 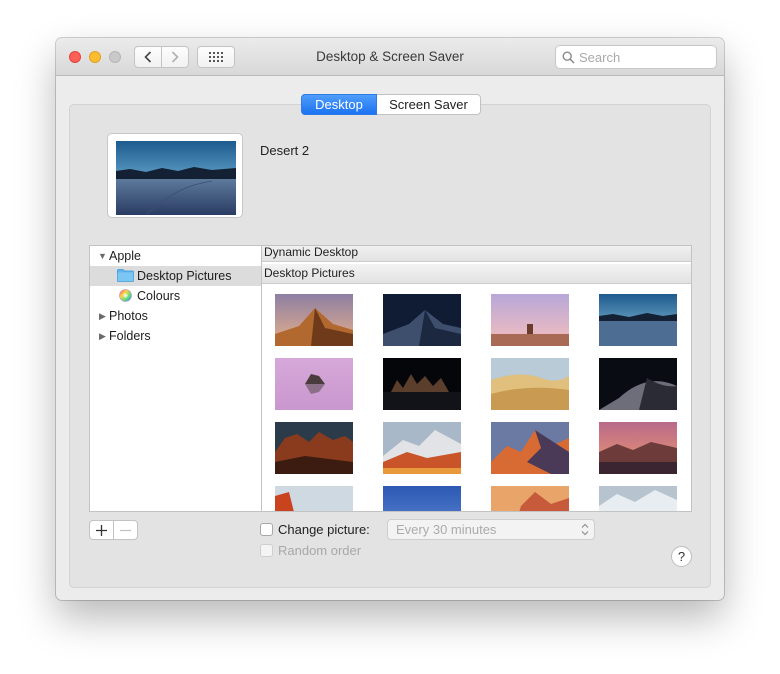 I want to click on sidebar-item-label: Apple, so click(x=125, y=256).